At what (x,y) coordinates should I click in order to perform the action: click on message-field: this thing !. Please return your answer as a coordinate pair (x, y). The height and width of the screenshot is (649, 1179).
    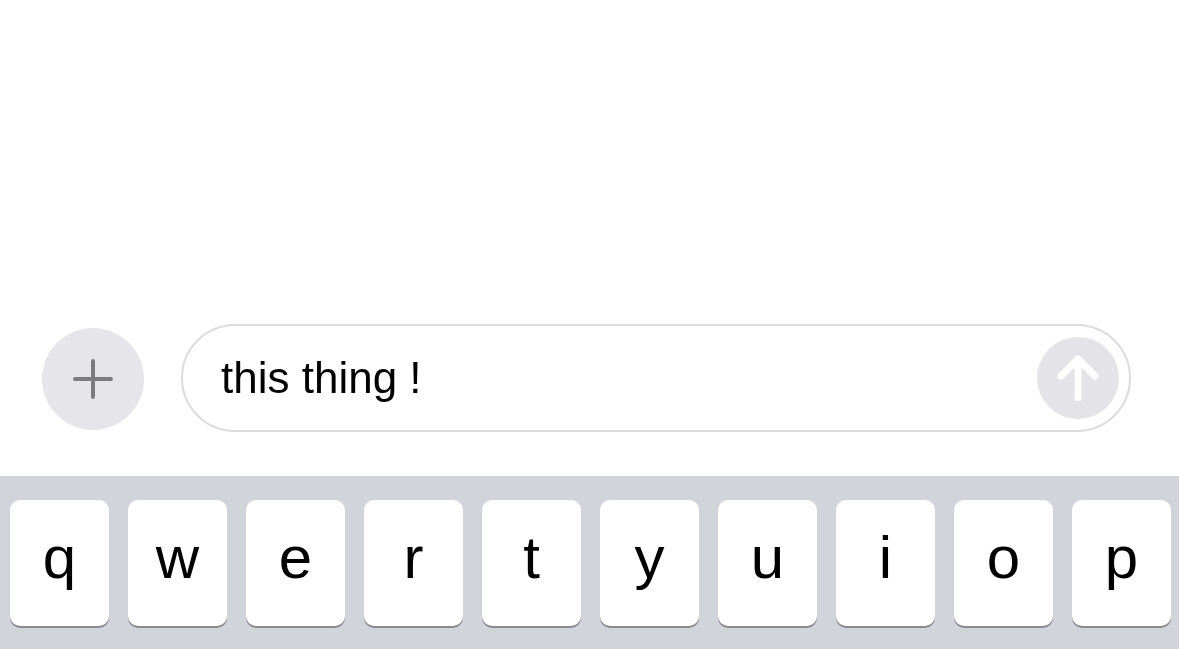
    Looking at the image, I should click on (656, 378).